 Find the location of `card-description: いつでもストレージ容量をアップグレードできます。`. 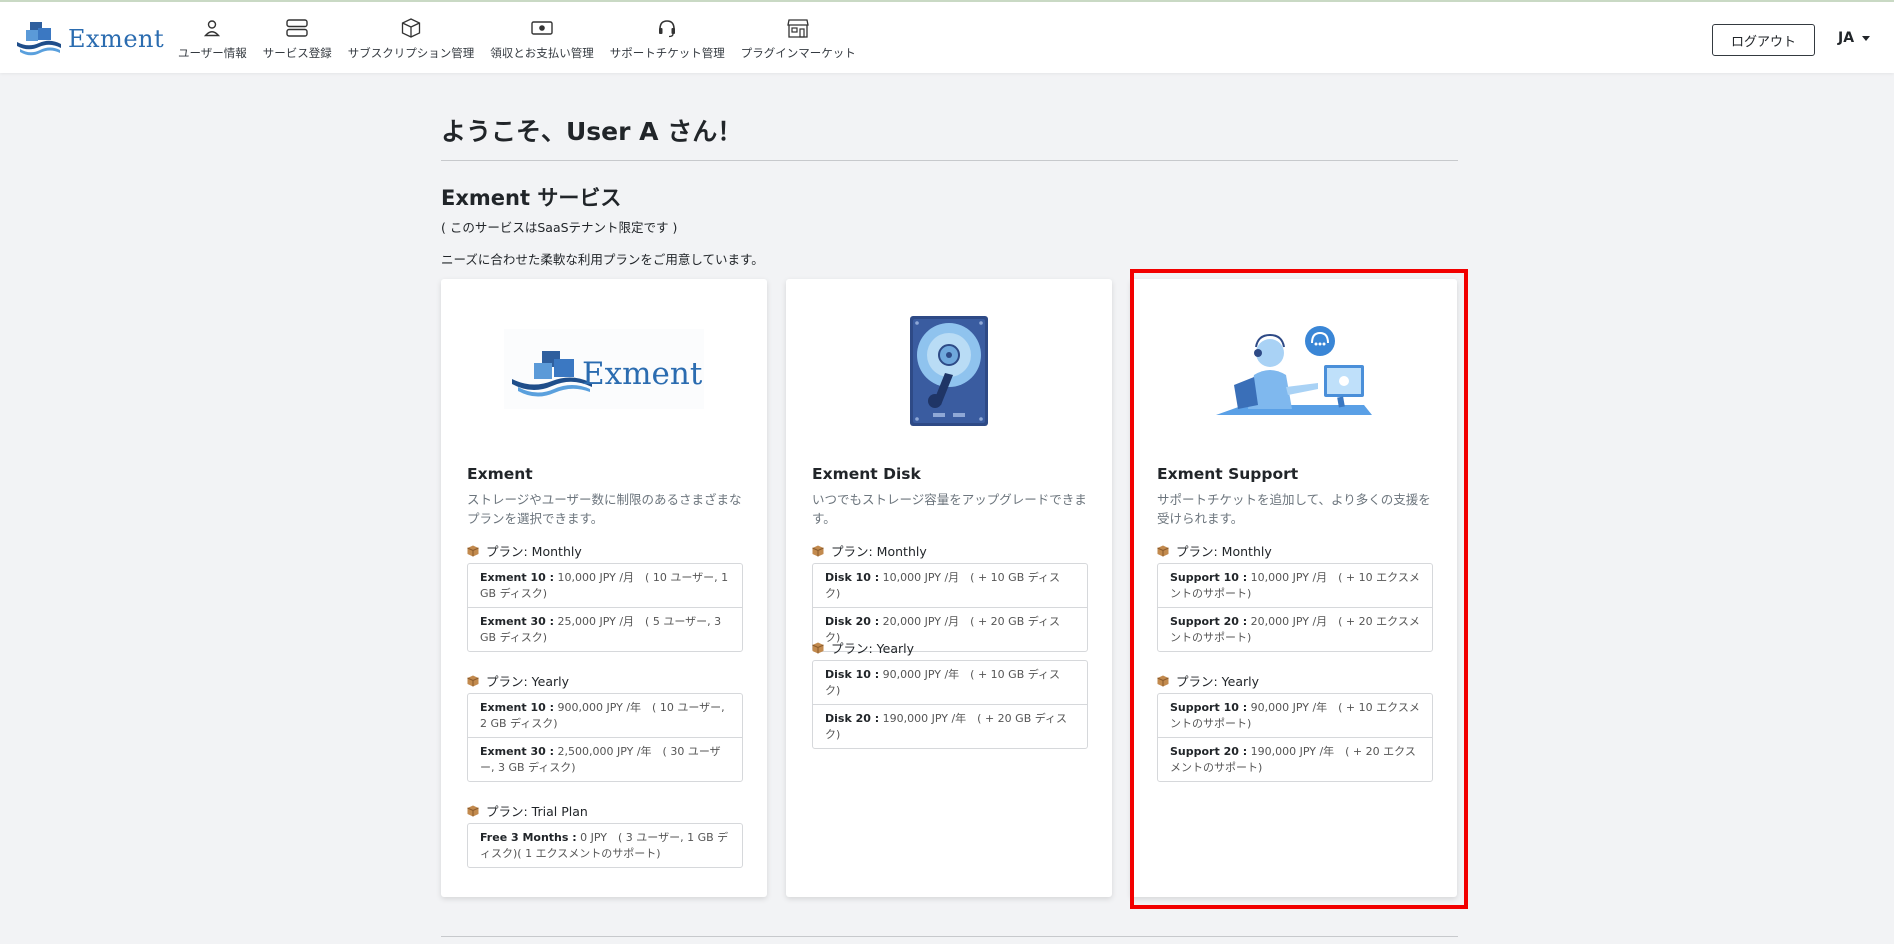

card-description: いつでもストレージ容量をアップグレードできます。 is located at coordinates (949, 509).